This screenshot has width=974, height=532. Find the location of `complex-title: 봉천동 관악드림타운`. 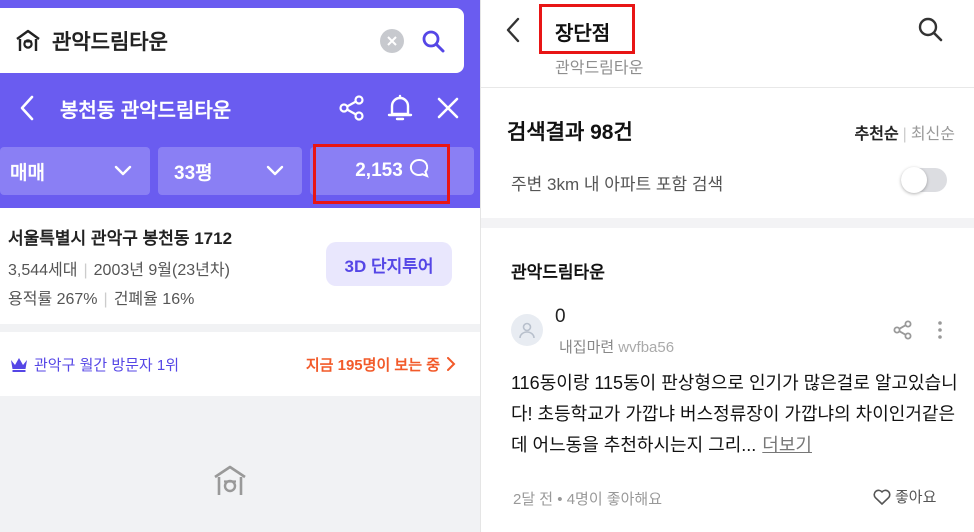

complex-title: 봉천동 관악드림타운 is located at coordinates (146, 110).